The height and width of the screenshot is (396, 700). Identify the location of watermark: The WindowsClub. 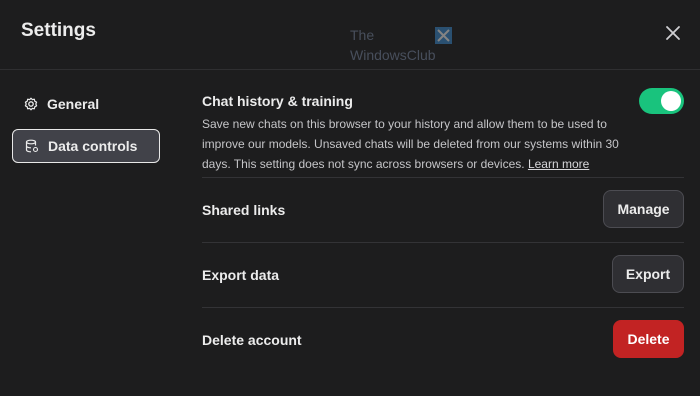
(402, 46).